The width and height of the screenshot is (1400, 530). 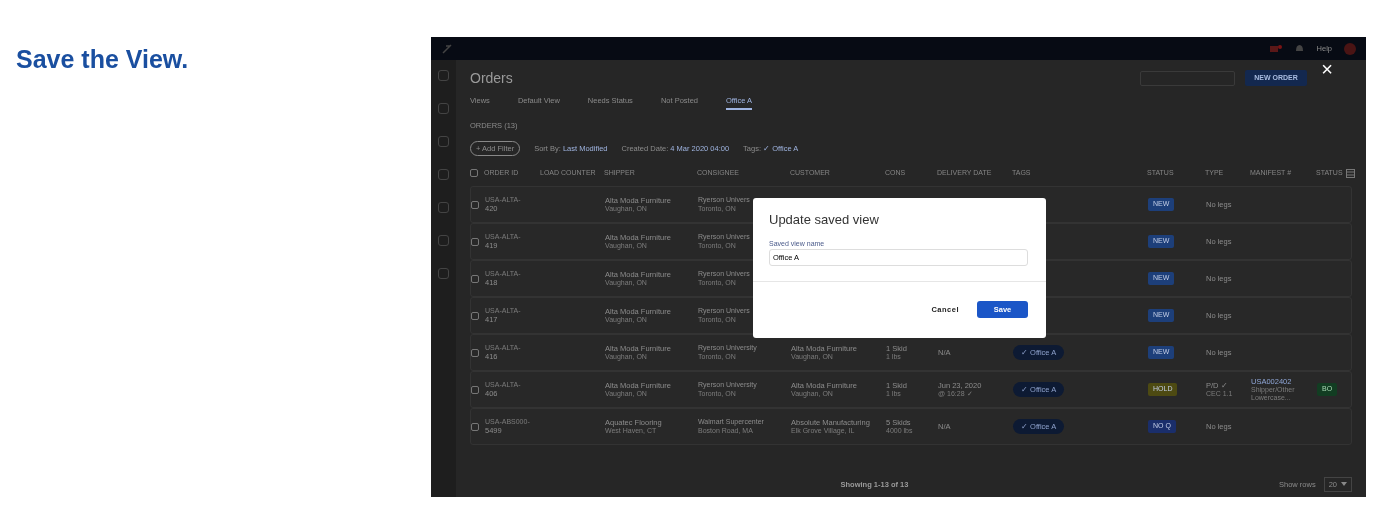 I want to click on page-title: Orders, so click(x=491, y=78).